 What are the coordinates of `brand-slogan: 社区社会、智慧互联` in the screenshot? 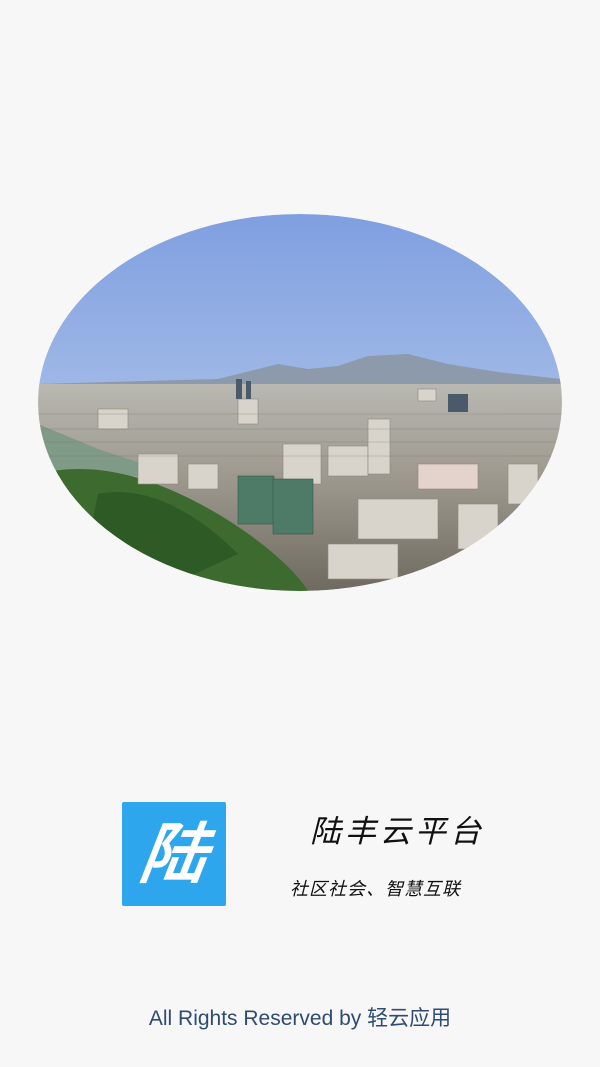 It's located at (375, 889).